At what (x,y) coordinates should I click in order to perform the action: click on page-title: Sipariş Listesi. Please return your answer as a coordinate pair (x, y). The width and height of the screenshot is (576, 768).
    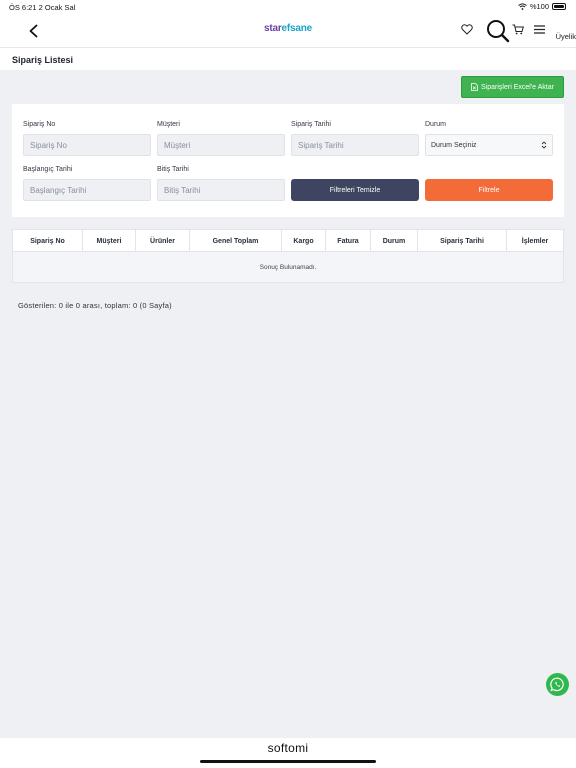
    Looking at the image, I should click on (43, 60).